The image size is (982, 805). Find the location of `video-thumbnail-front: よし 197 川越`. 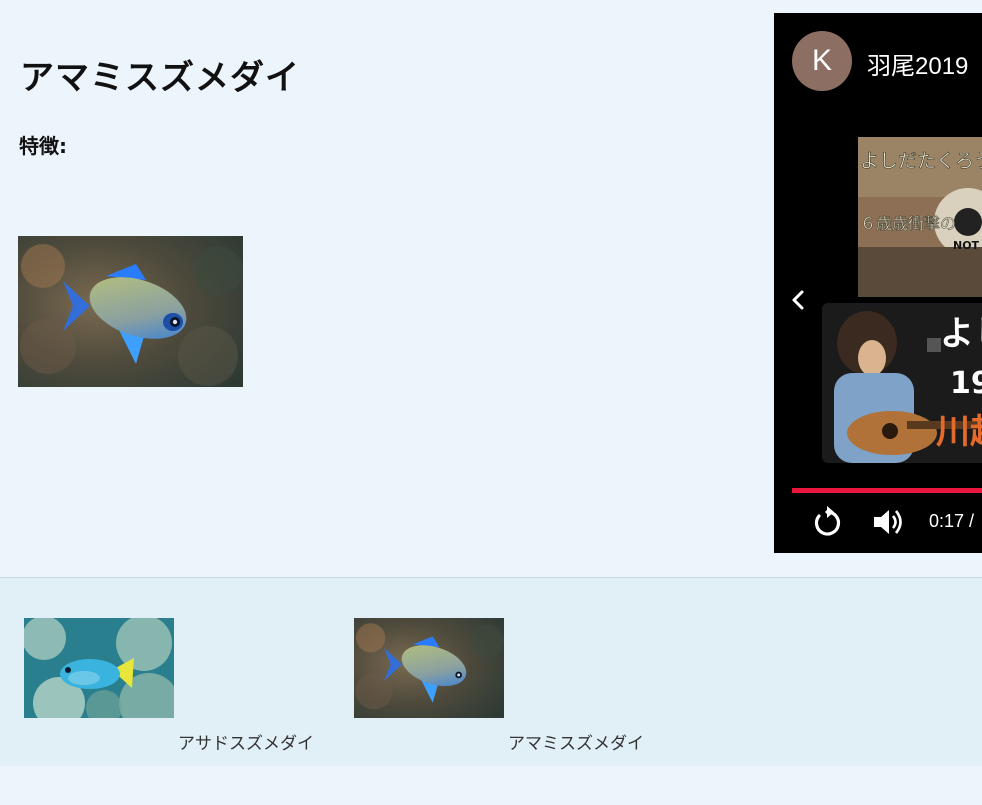

video-thumbnail-front: よし 197 川越 is located at coordinates (902, 383).